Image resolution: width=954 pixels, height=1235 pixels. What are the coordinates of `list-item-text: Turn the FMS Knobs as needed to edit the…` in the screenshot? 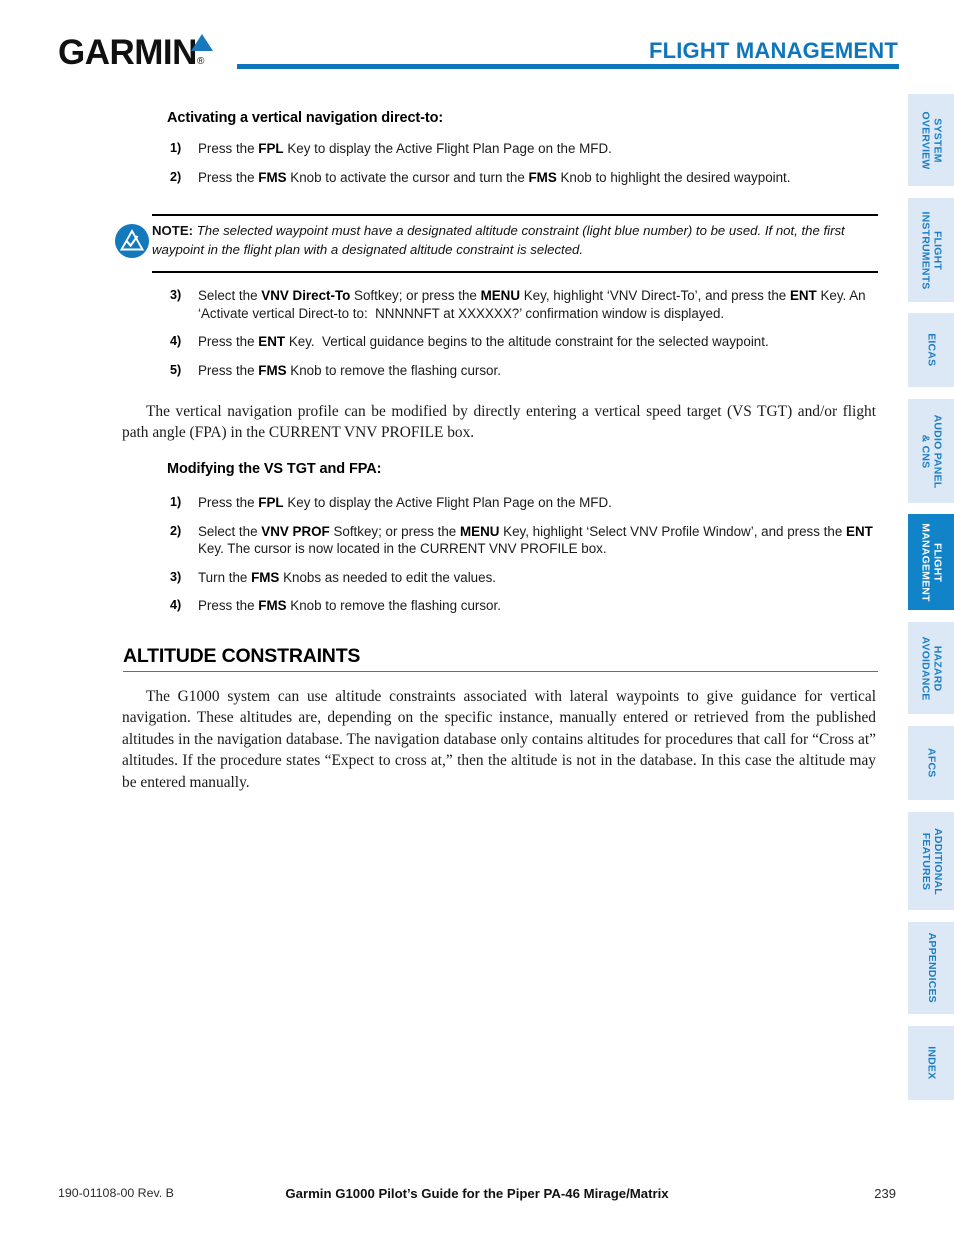 It's located at (347, 577).